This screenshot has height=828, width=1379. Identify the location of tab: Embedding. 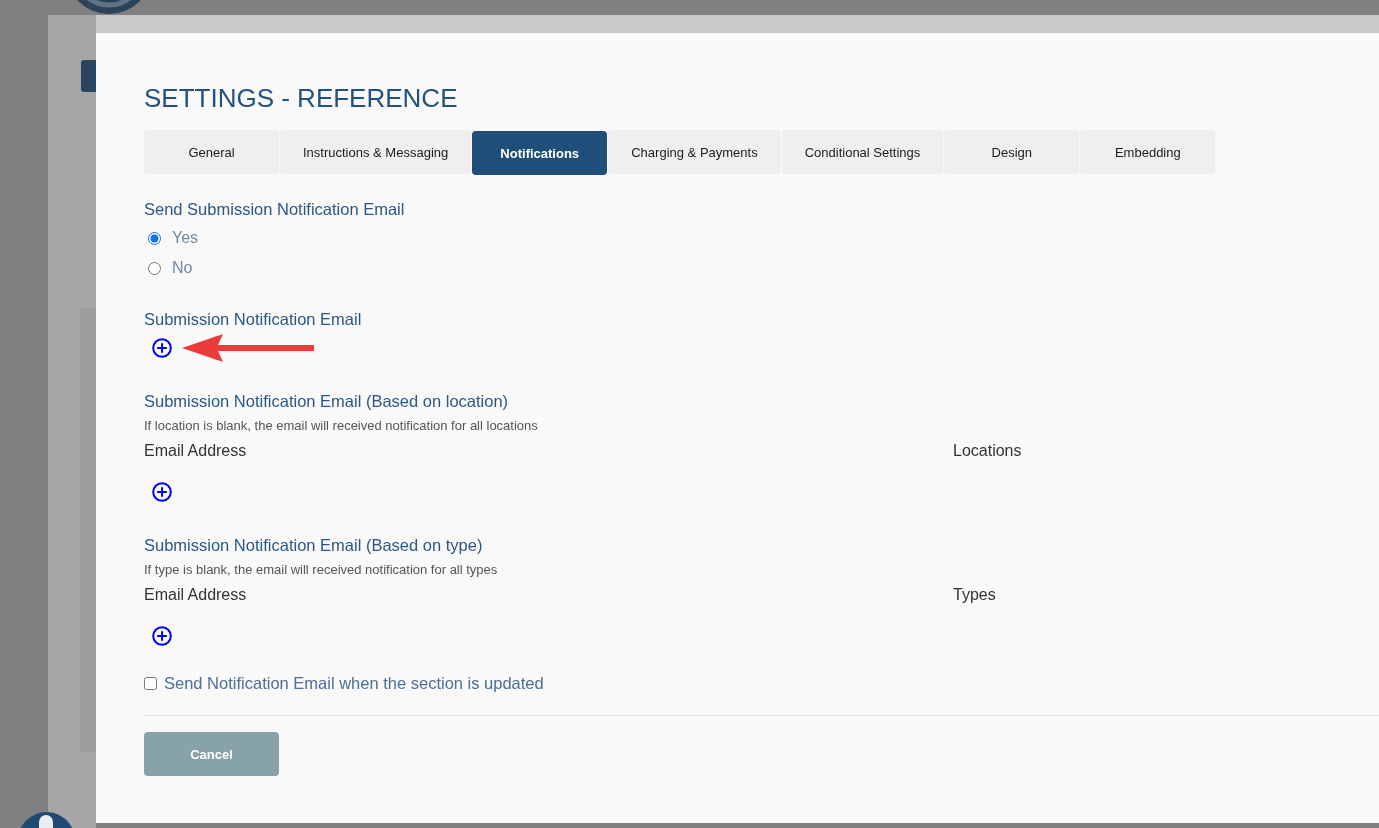
(1148, 152).